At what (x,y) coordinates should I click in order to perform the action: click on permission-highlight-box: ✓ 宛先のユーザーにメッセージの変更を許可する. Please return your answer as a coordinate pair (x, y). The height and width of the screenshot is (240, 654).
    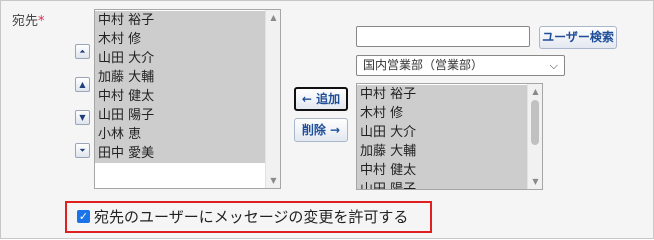
    Looking at the image, I should click on (248, 217).